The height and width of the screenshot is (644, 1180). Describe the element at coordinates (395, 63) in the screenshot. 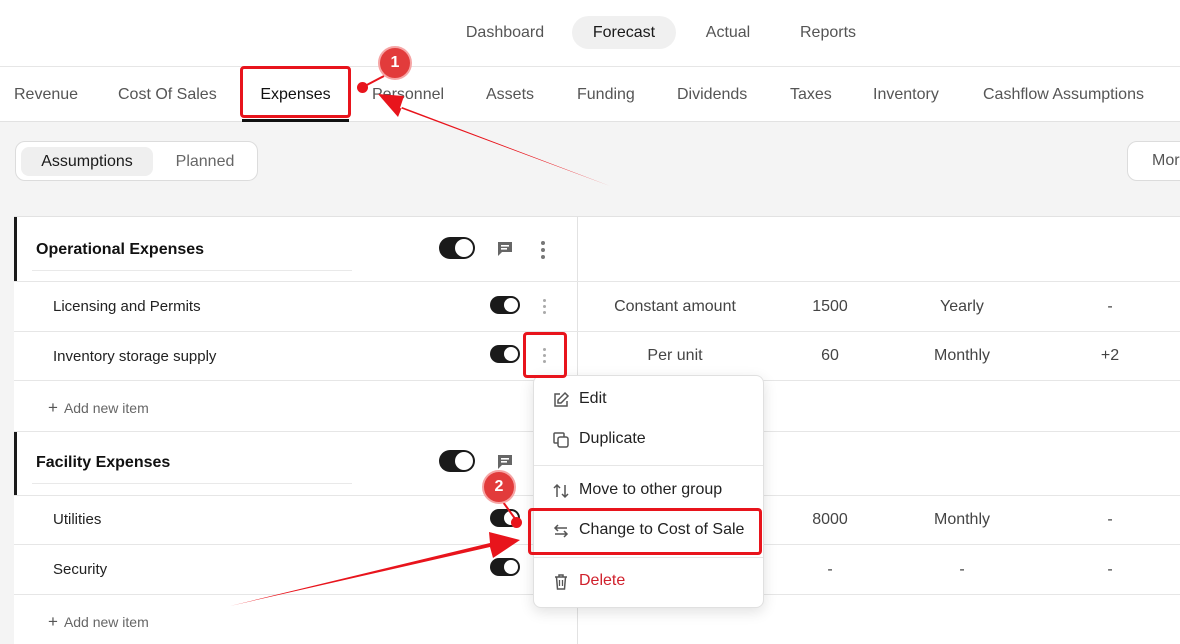

I see `step-badge-1: 1` at that location.